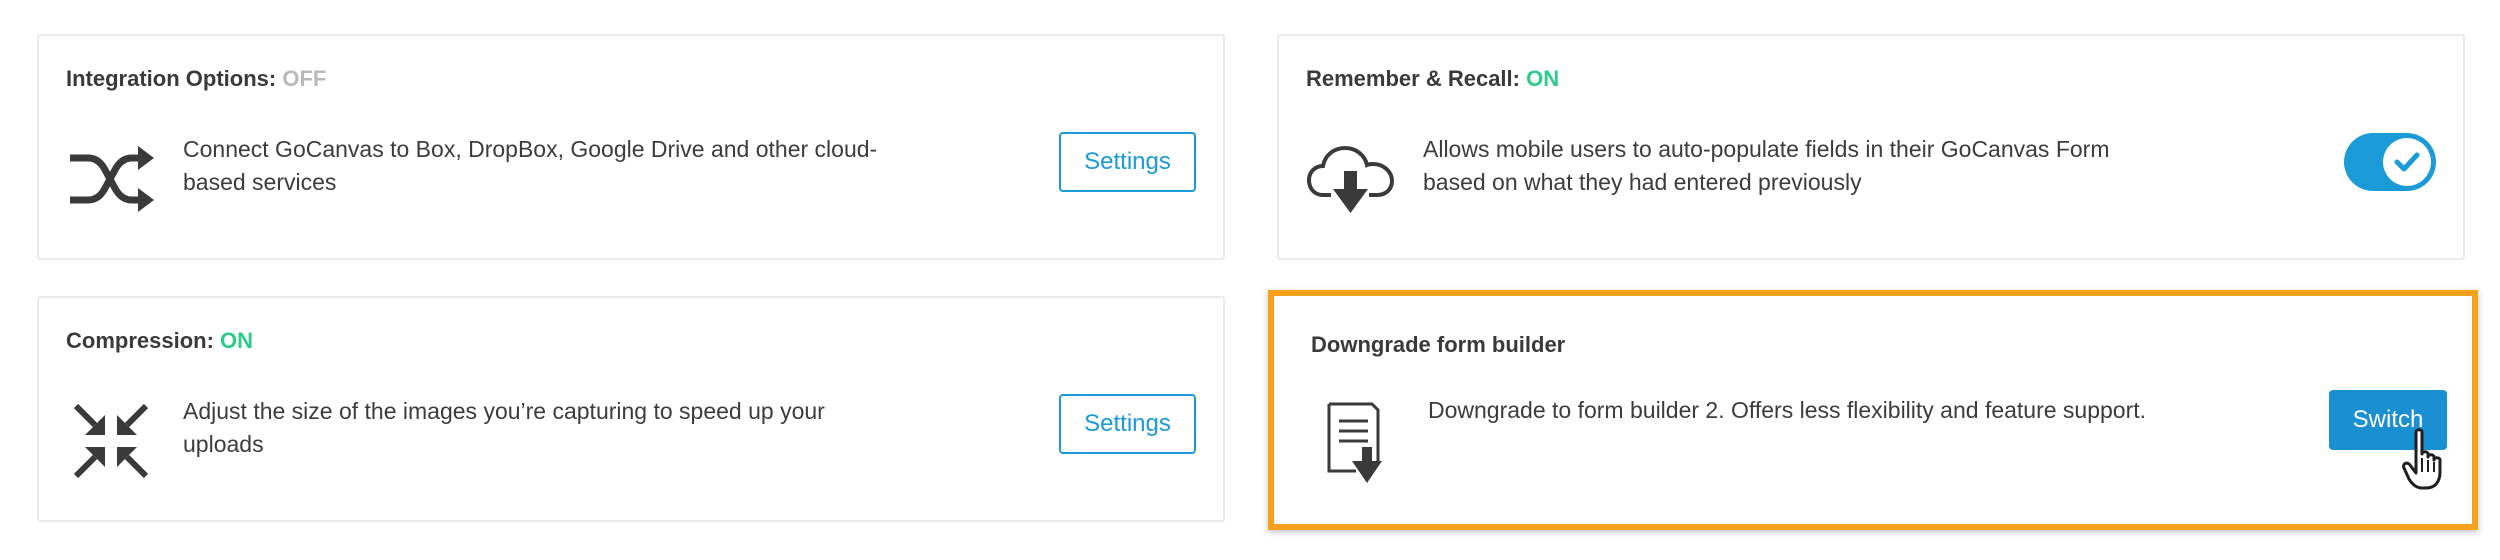 Image resolution: width=2500 pixels, height=560 pixels. Describe the element at coordinates (1438, 344) in the screenshot. I see `downgrade-title: Downgrade form builder` at that location.